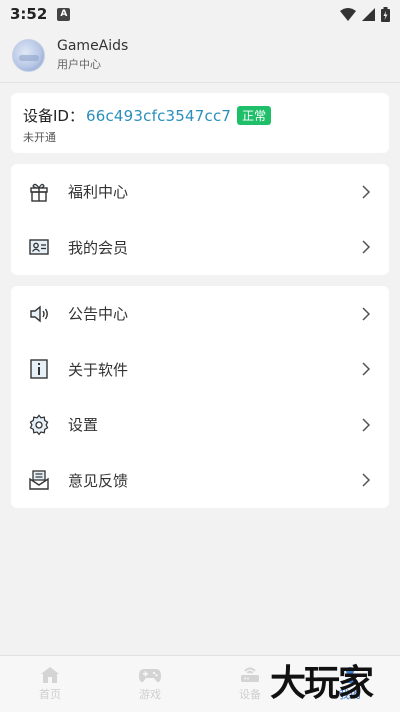  What do you see at coordinates (200, 425) in the screenshot?
I see `menu-item-settings: 设置` at bounding box center [200, 425].